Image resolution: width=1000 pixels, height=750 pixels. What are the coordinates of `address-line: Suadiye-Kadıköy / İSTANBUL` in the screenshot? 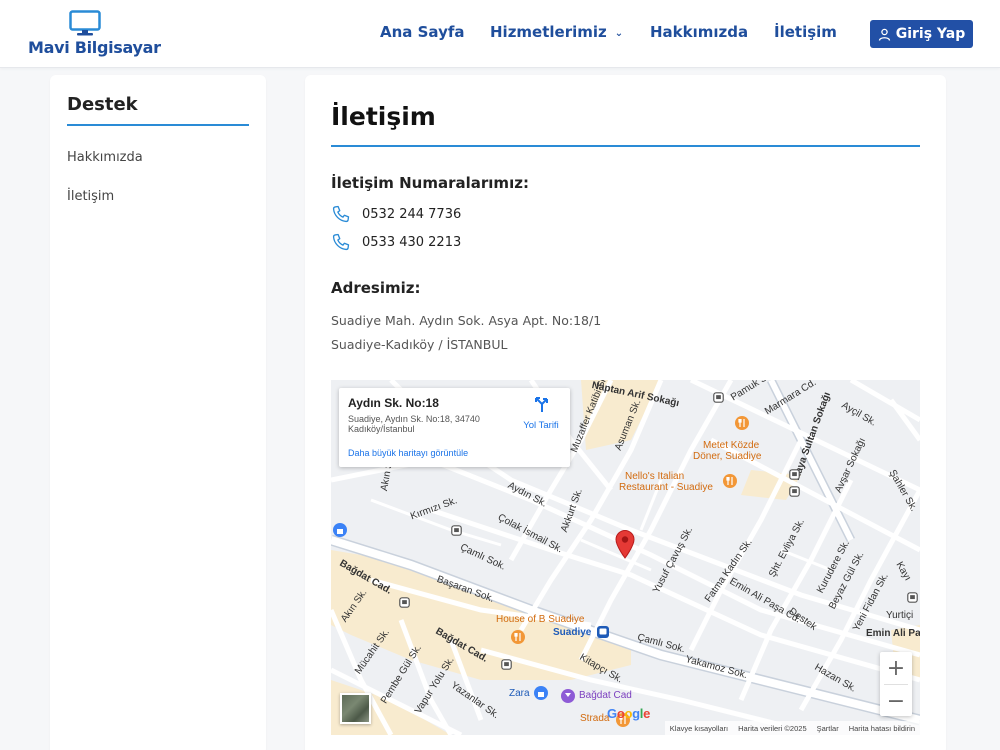 It's located at (419, 344).